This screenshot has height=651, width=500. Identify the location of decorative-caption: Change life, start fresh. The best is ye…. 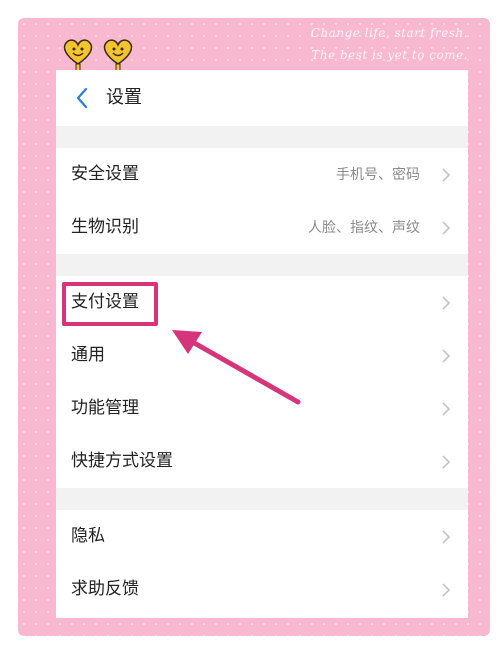
(389, 44).